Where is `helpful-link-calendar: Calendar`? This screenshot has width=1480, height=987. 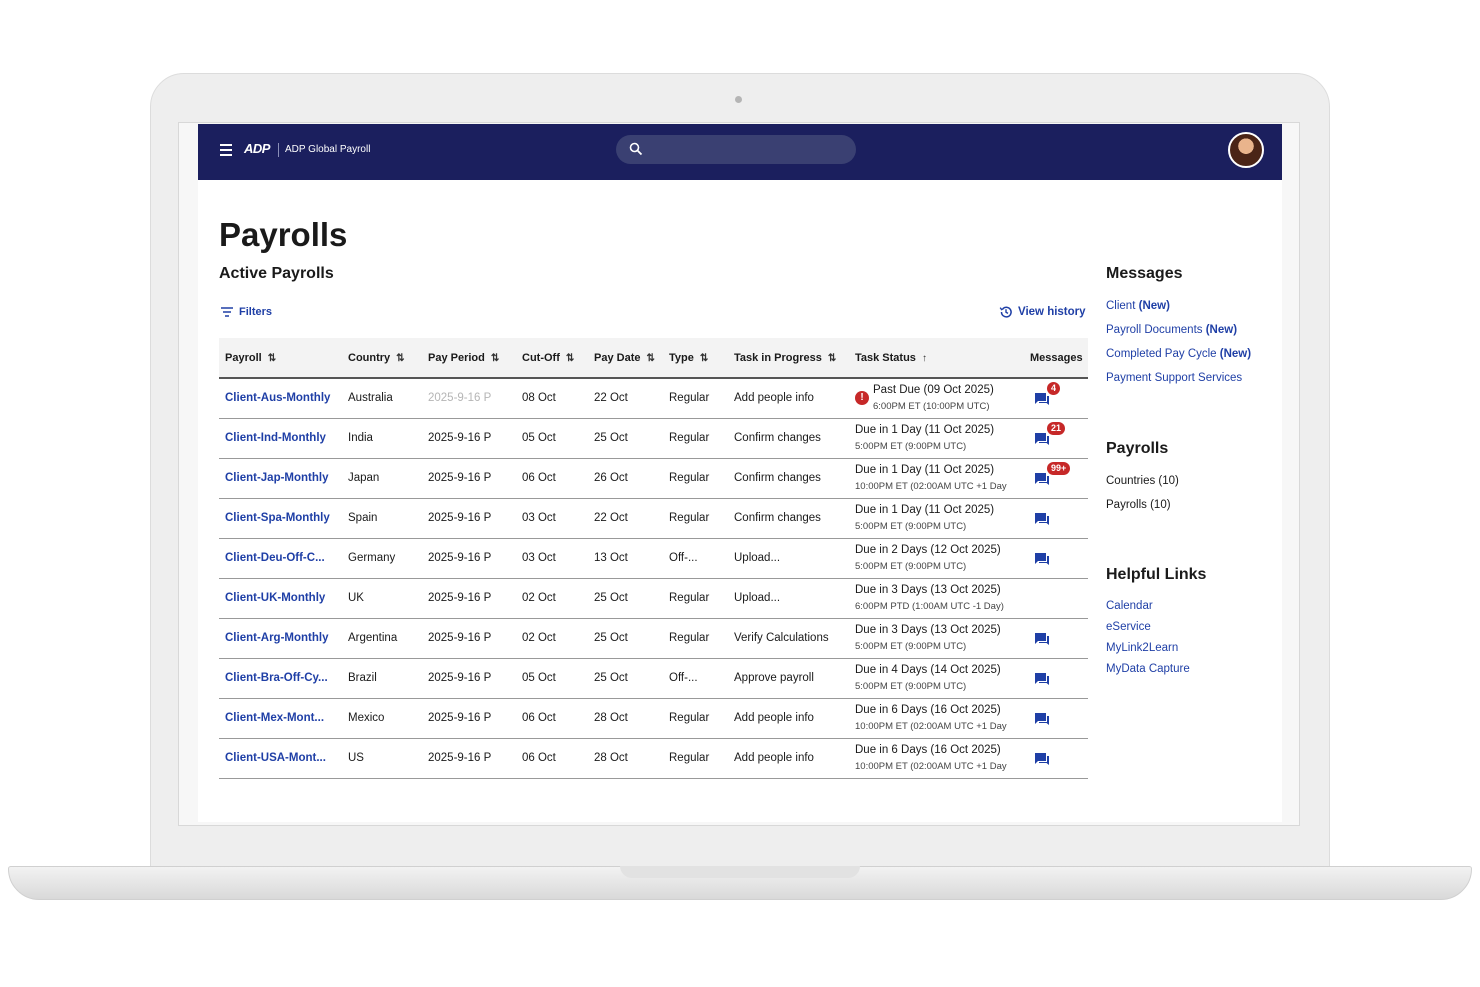
helpful-link-calendar: Calendar is located at coordinates (1129, 606).